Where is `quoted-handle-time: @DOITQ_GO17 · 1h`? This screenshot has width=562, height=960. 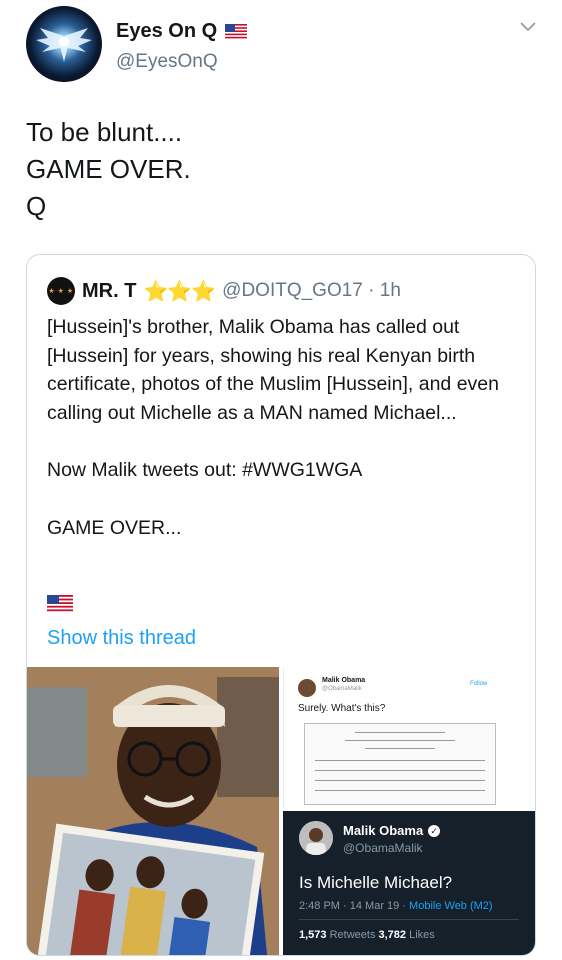 quoted-handle-time: @DOITQ_GO17 · 1h is located at coordinates (311, 290).